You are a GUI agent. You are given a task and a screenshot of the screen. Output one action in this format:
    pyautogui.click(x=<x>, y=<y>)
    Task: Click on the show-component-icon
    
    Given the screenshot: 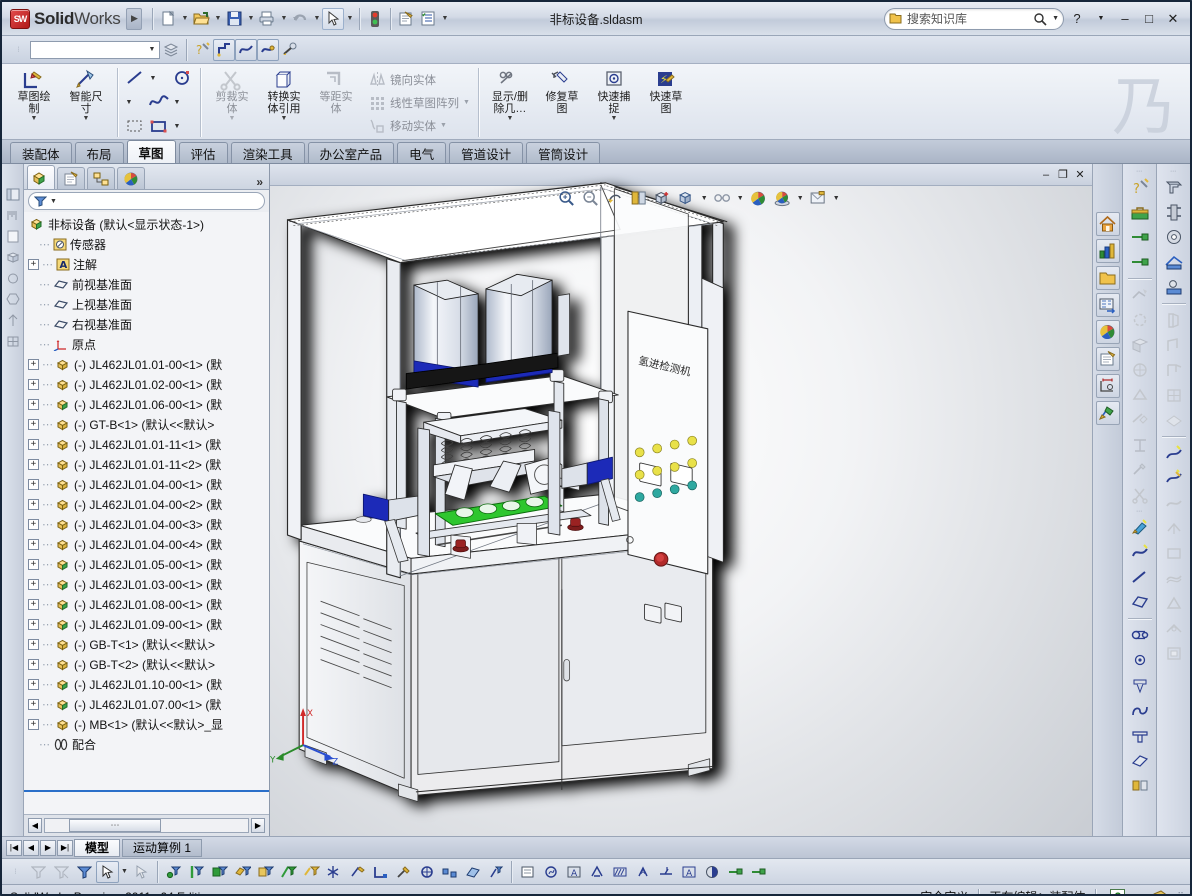 What is the action you would take?
    pyautogui.click(x=757, y=872)
    